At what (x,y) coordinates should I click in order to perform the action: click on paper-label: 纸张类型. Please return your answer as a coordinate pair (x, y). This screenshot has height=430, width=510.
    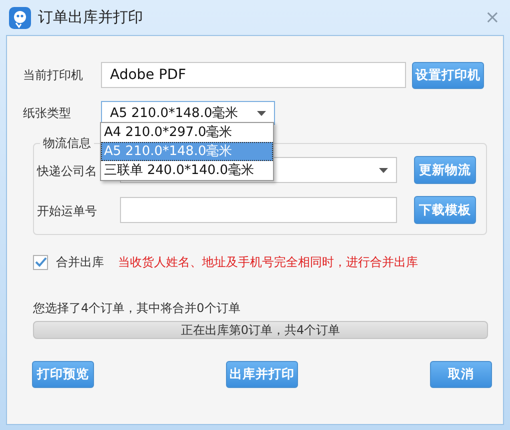
    Looking at the image, I should click on (47, 113).